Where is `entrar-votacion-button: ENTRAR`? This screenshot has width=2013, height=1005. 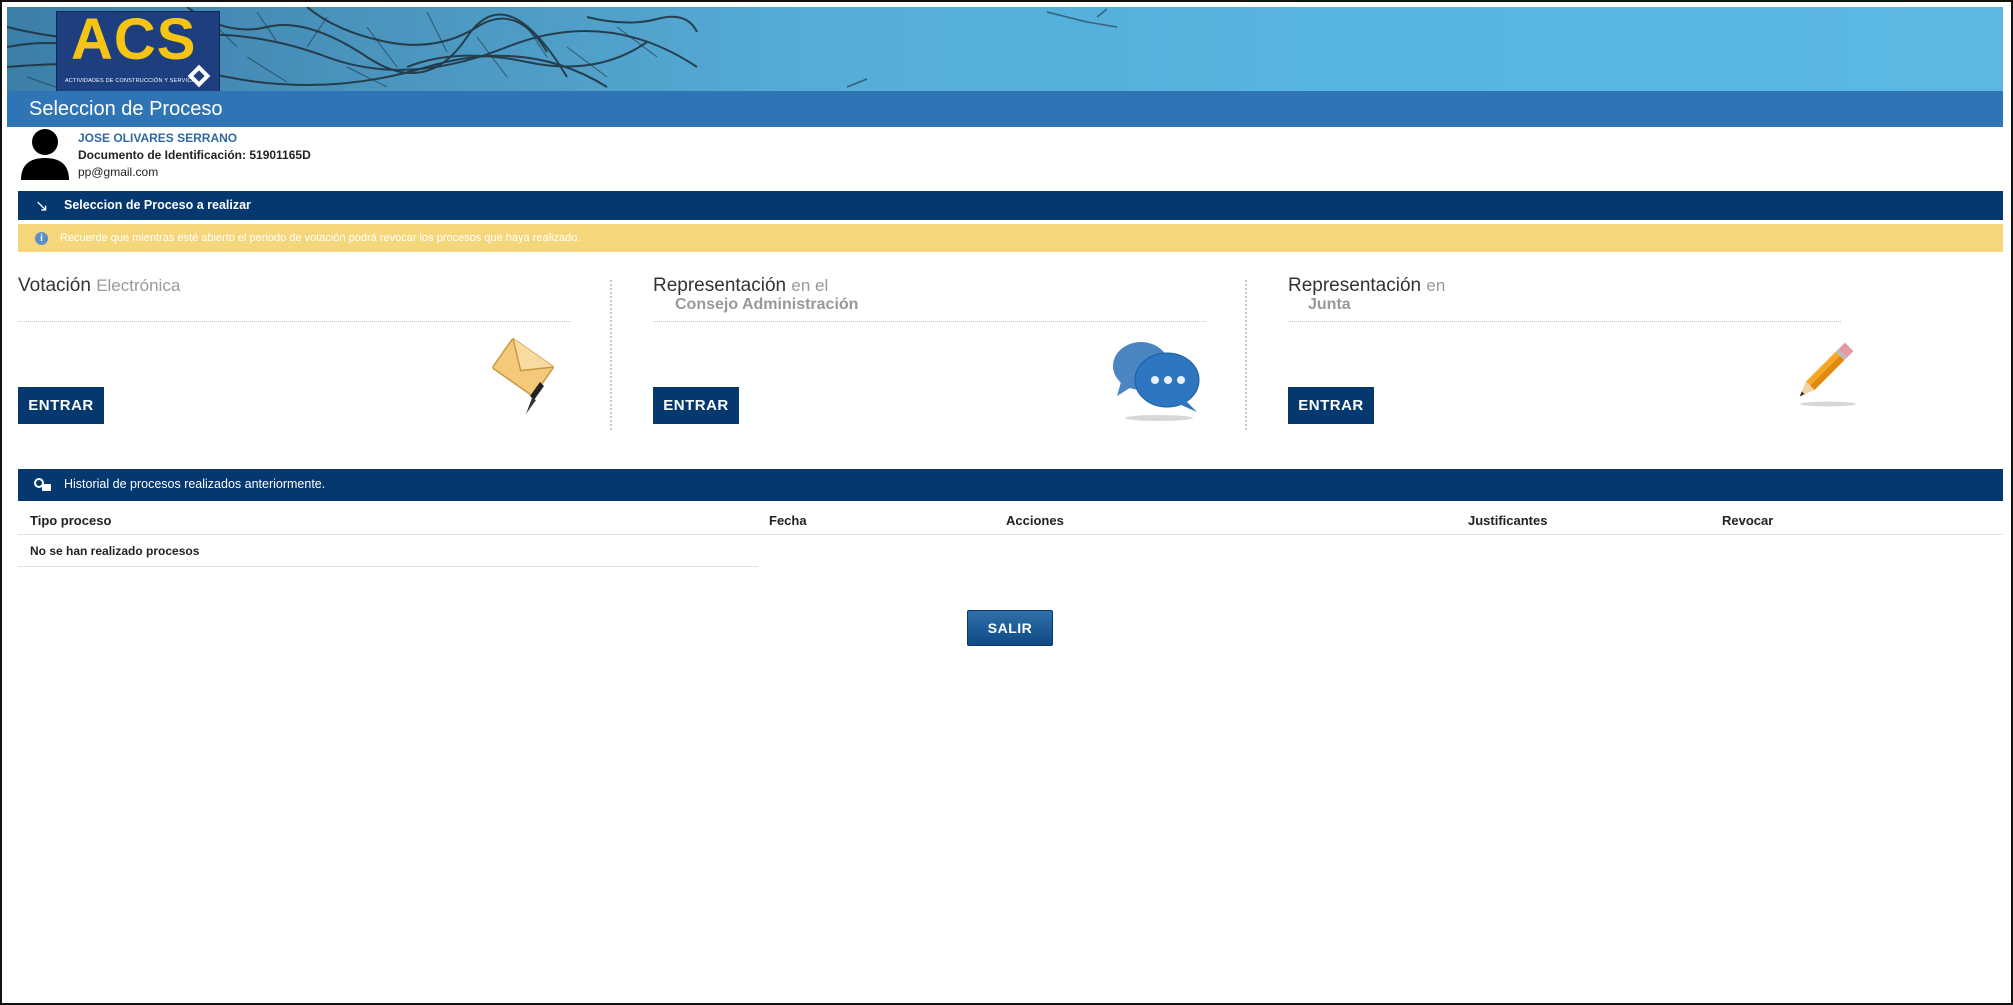 entrar-votacion-button: ENTRAR is located at coordinates (61, 405).